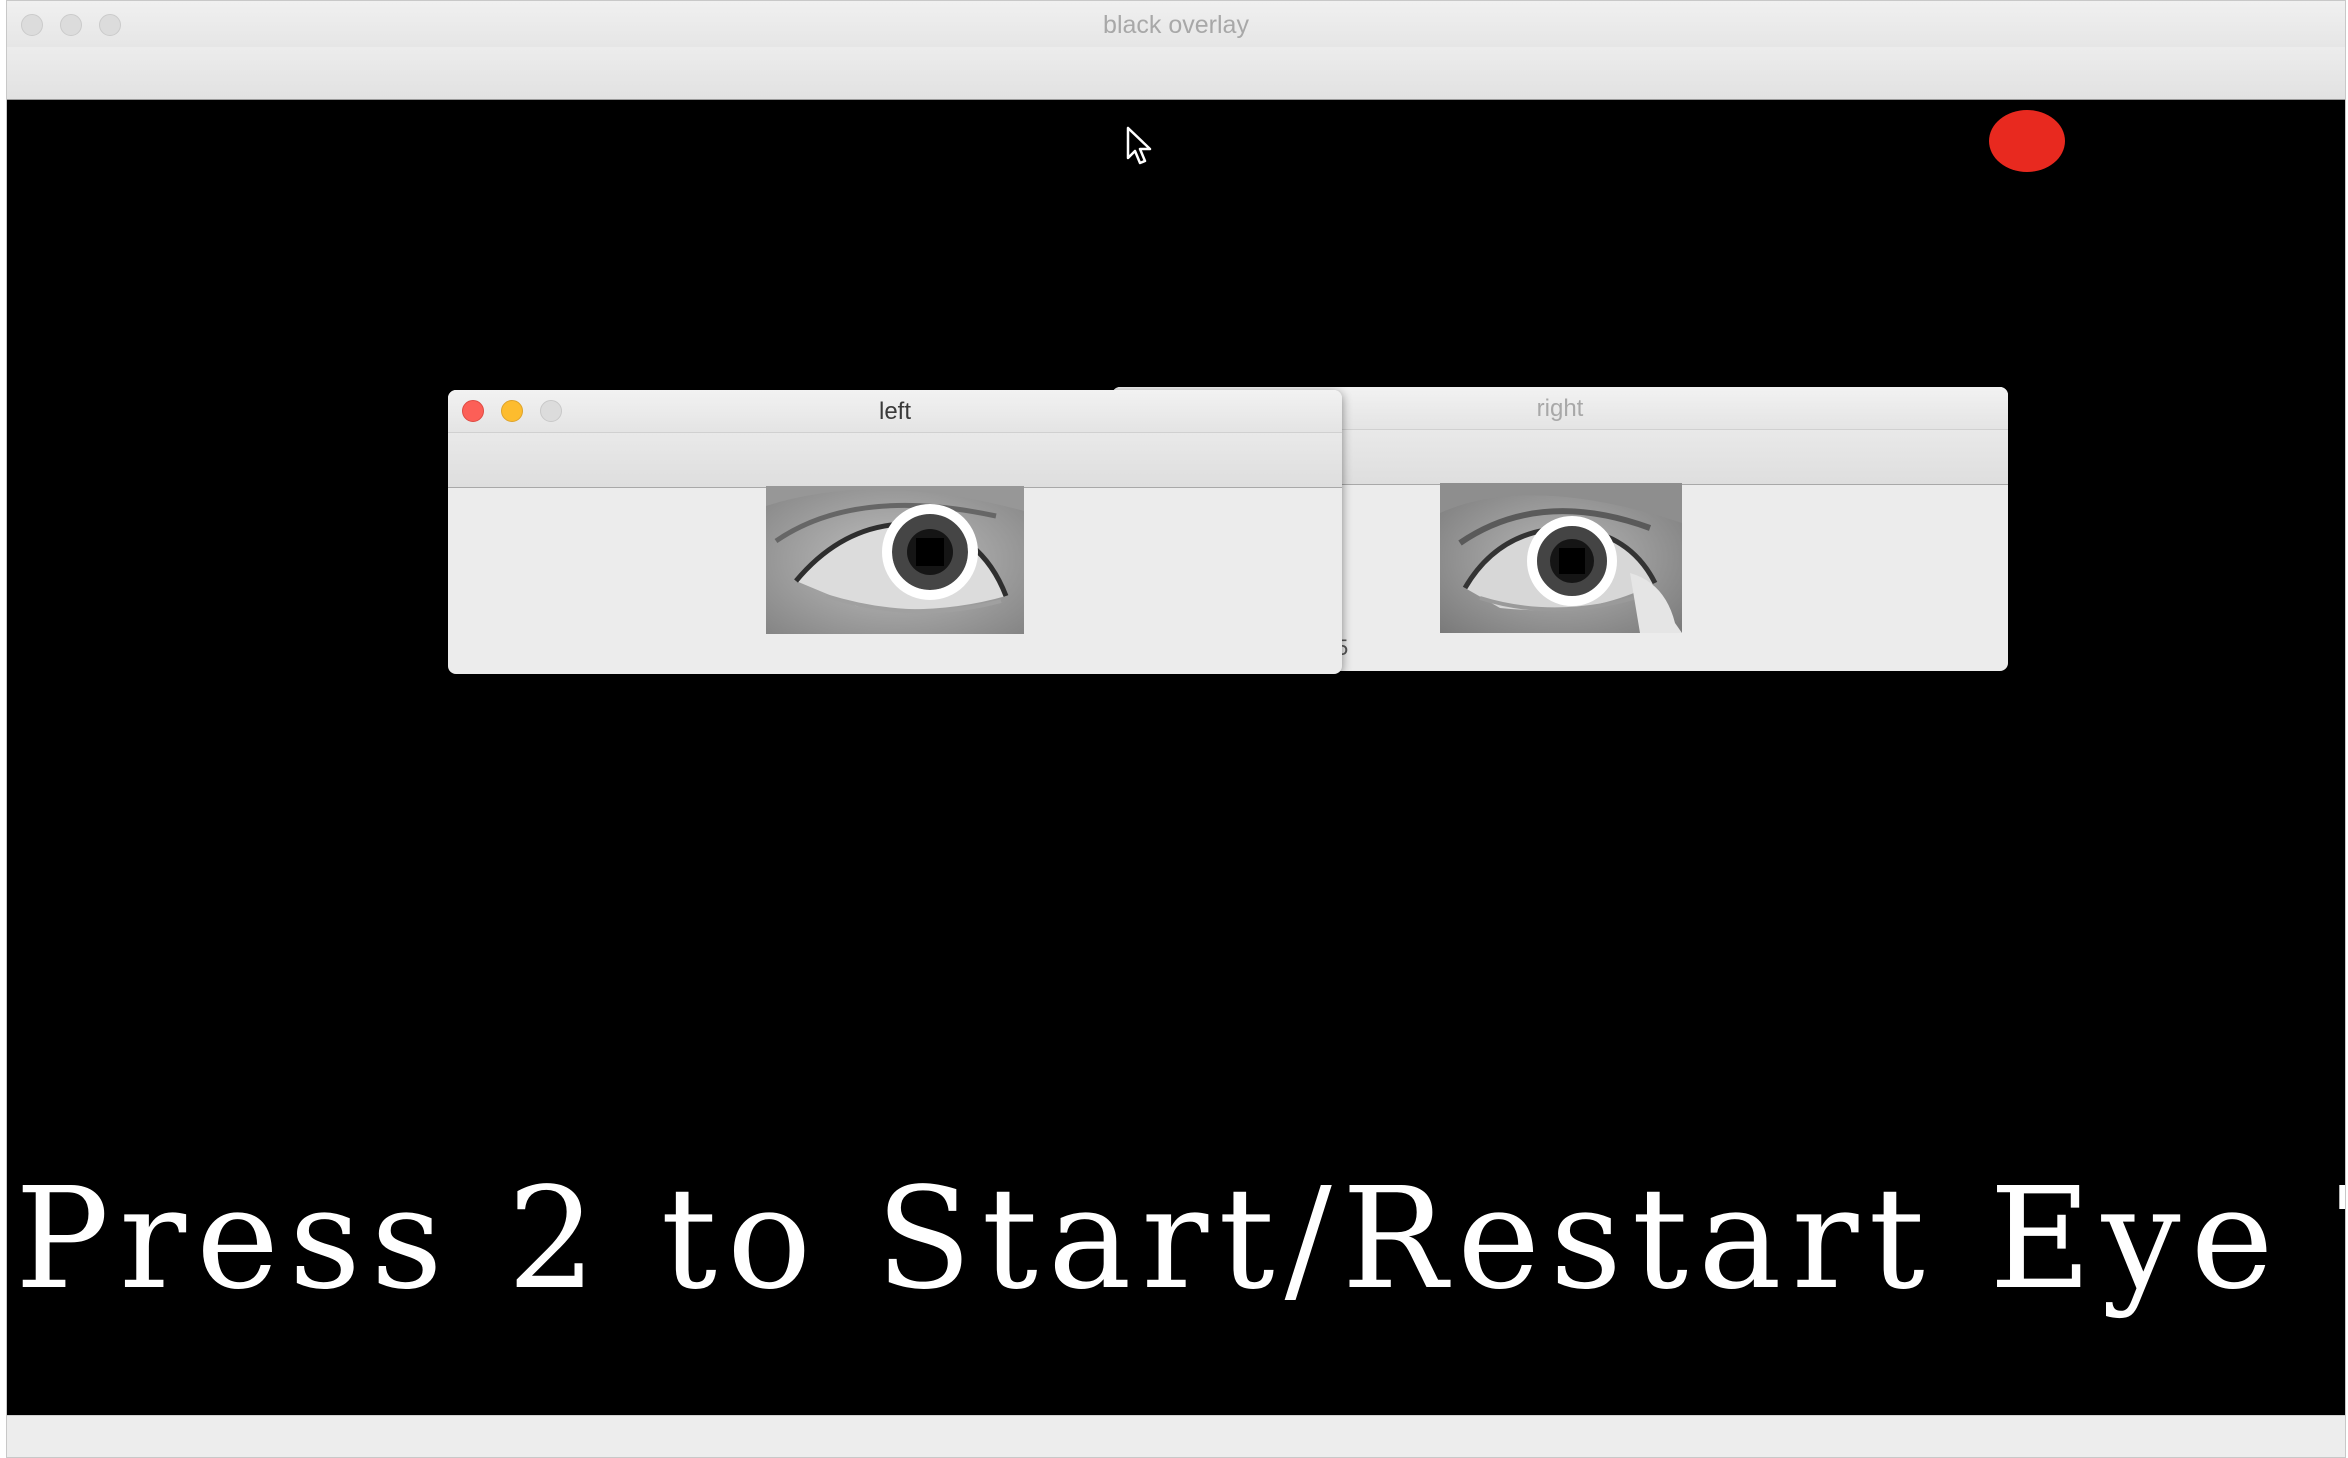  I want to click on right-eye-image, so click(1561, 558).